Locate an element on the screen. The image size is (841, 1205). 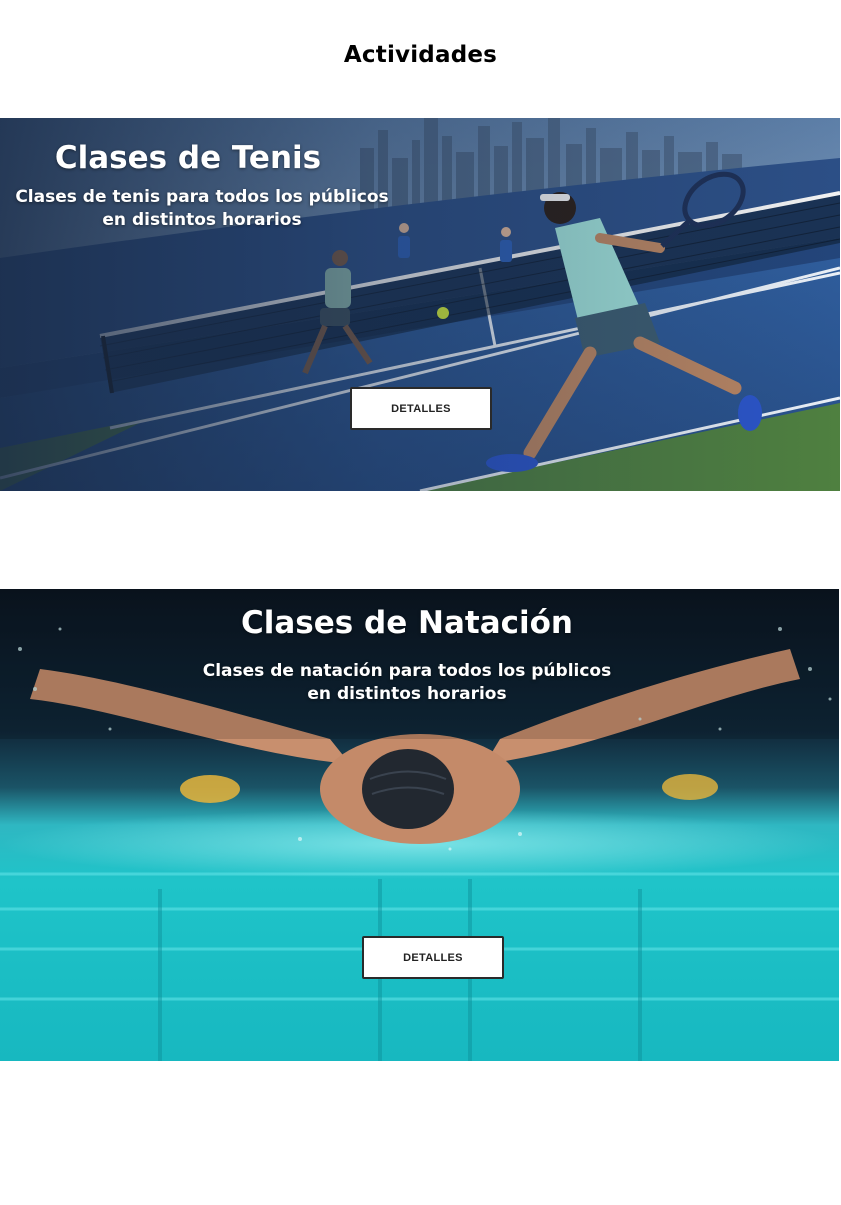
activity-description-line: Clases de tenis para todos los públicos is located at coordinates (202, 197).